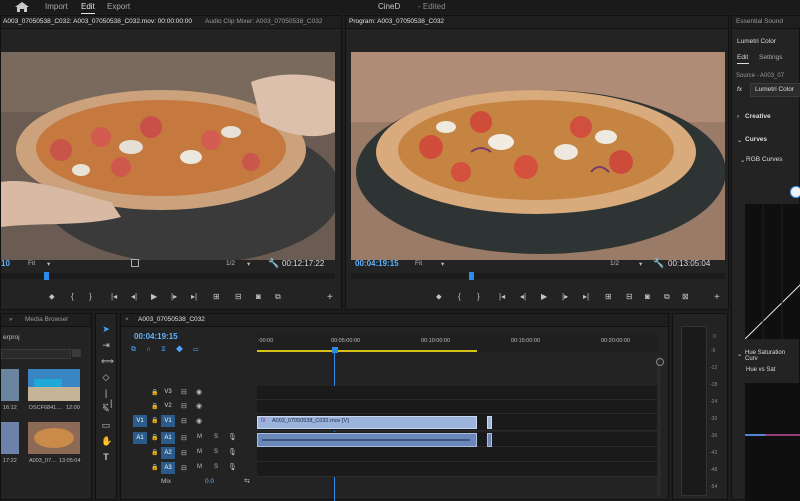  Describe the element at coordinates (335, 350) in the screenshot. I see `timeline-playhead` at that location.